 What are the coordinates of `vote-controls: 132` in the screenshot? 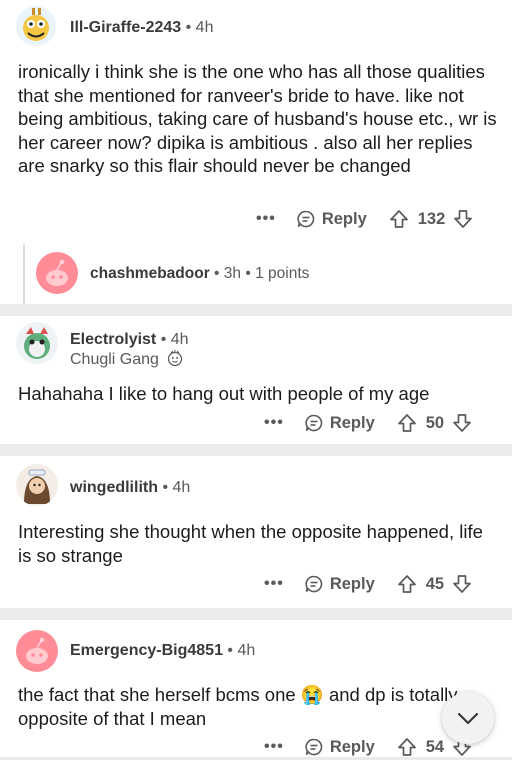 It's located at (431, 219).